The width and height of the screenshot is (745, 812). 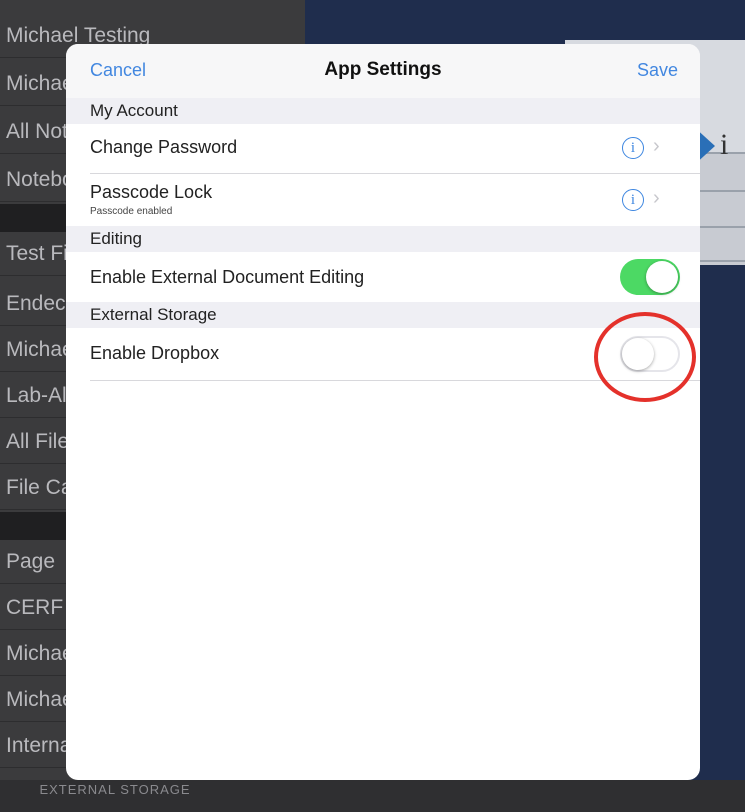 What do you see at coordinates (383, 277) in the screenshot?
I see `external-editing-row: Enable External Document Editing` at bounding box center [383, 277].